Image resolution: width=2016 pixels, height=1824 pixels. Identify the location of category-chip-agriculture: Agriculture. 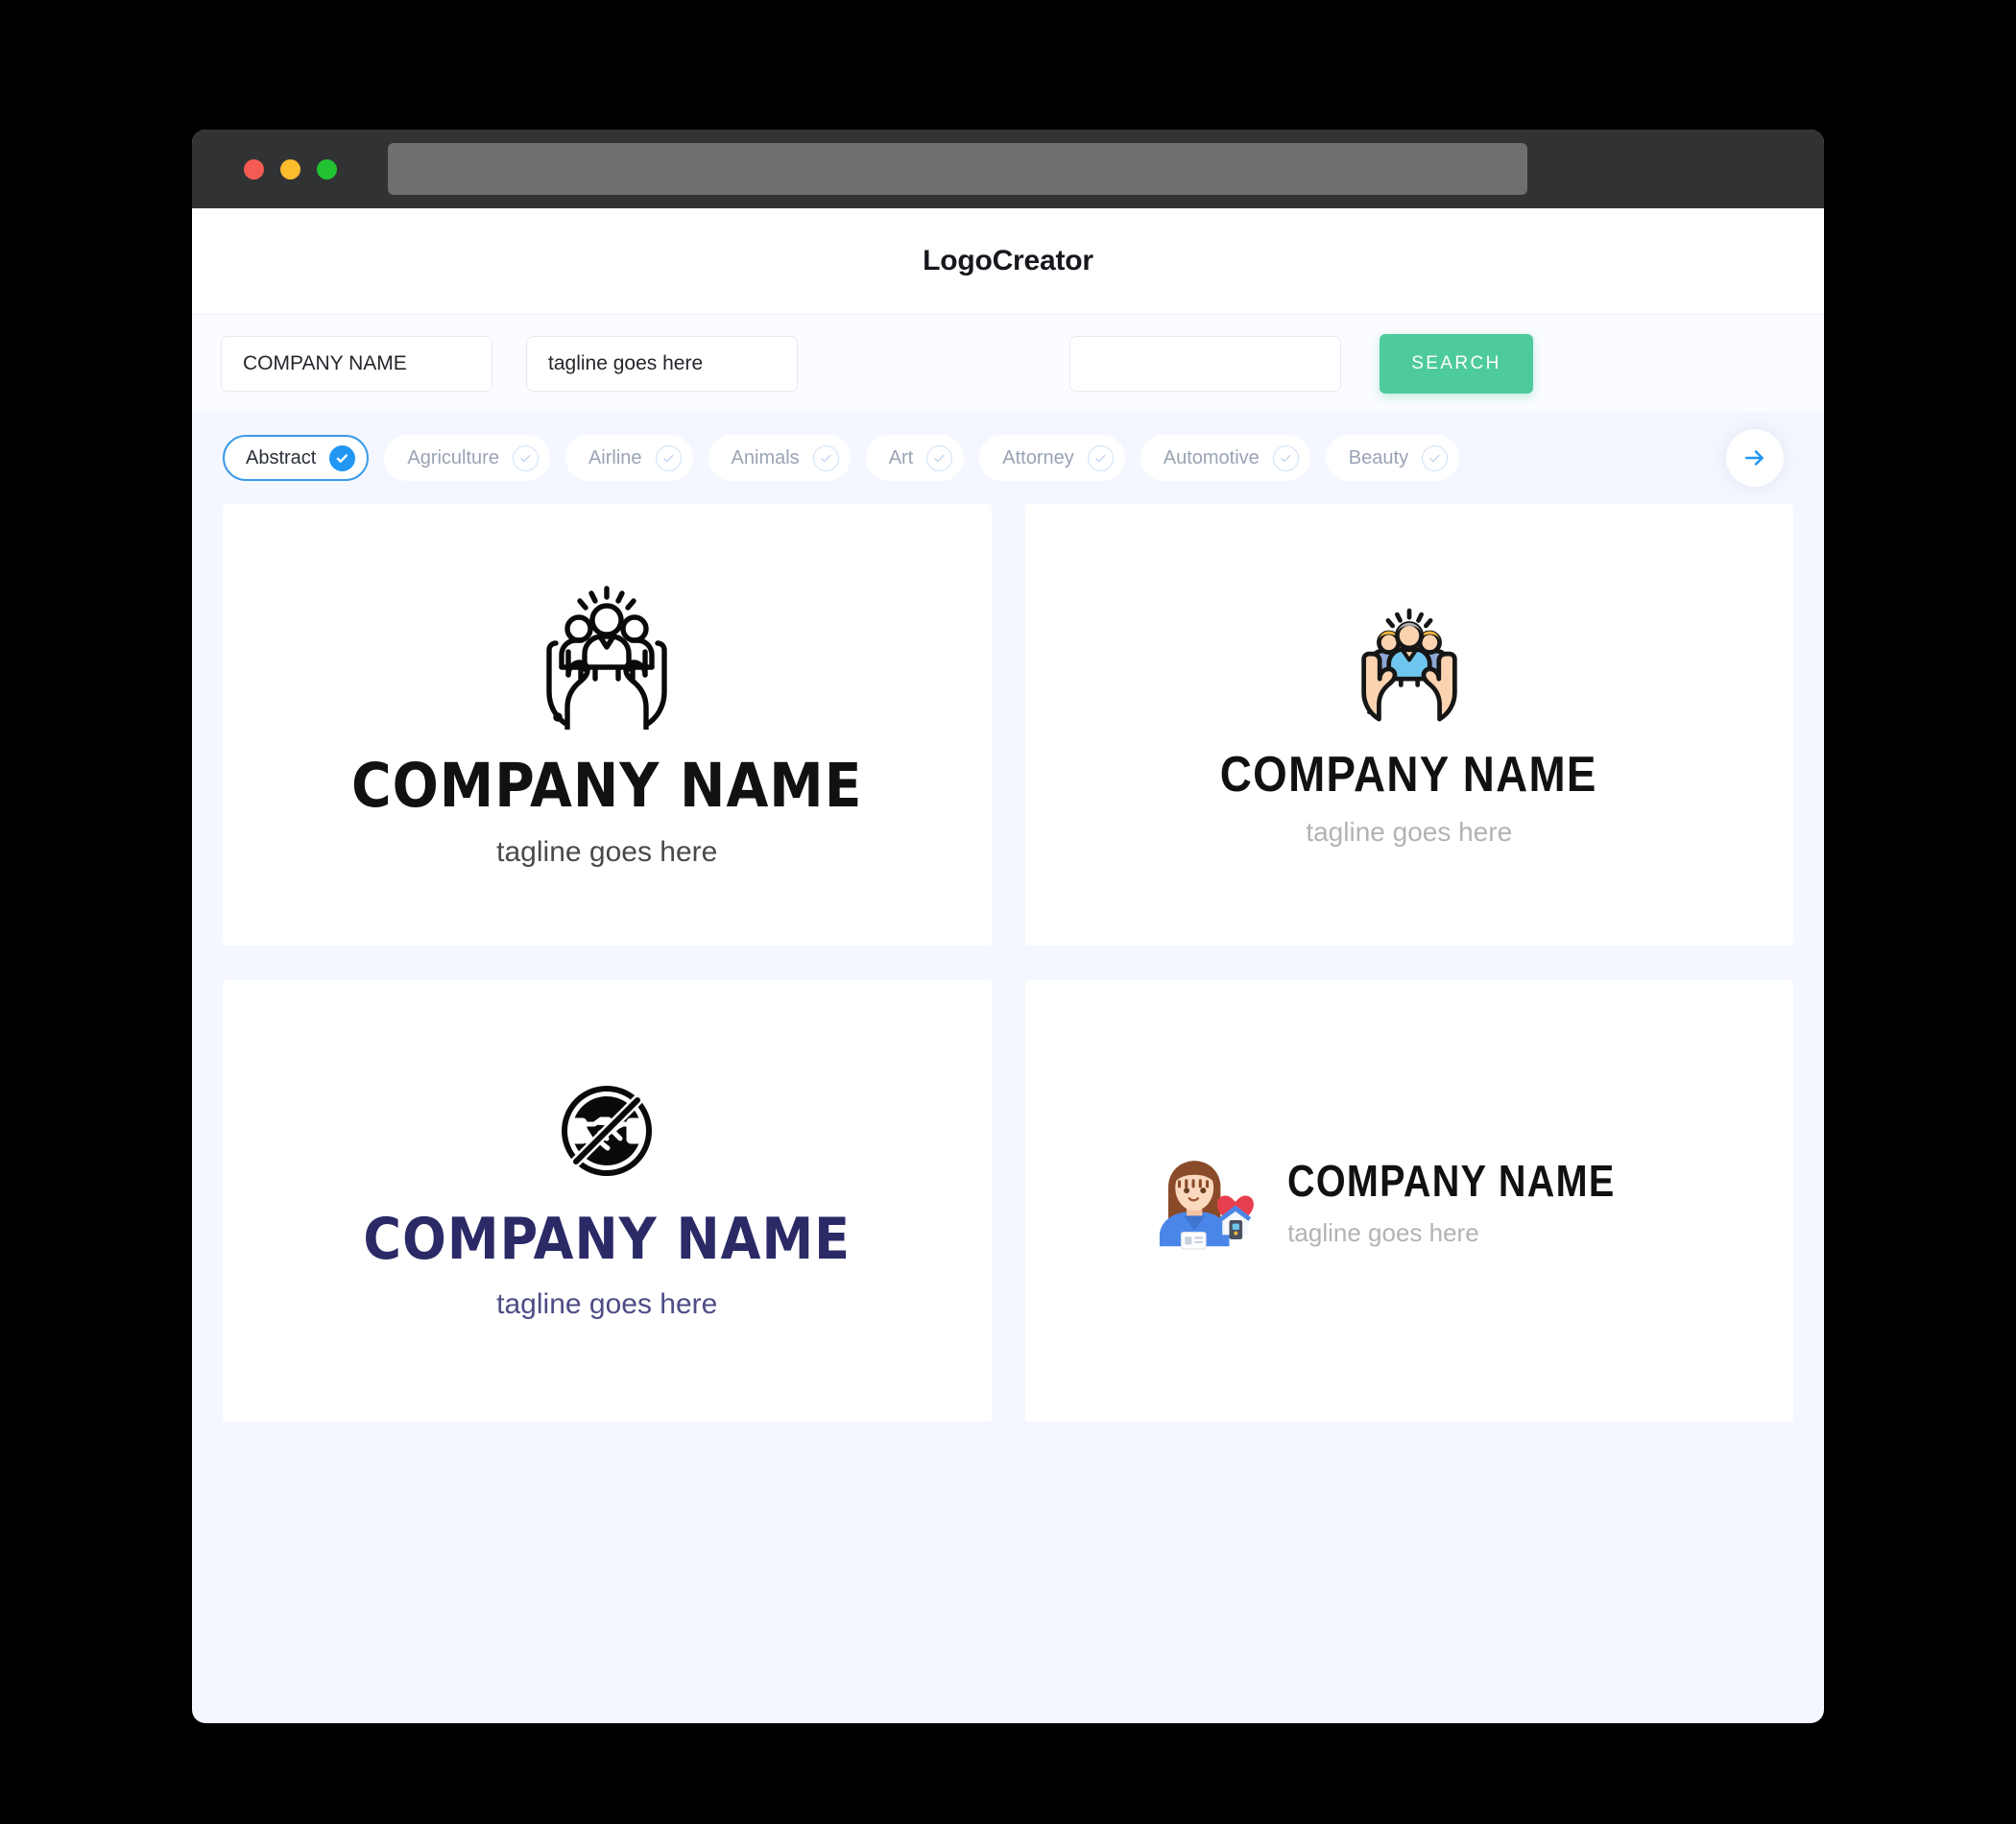
(467, 458).